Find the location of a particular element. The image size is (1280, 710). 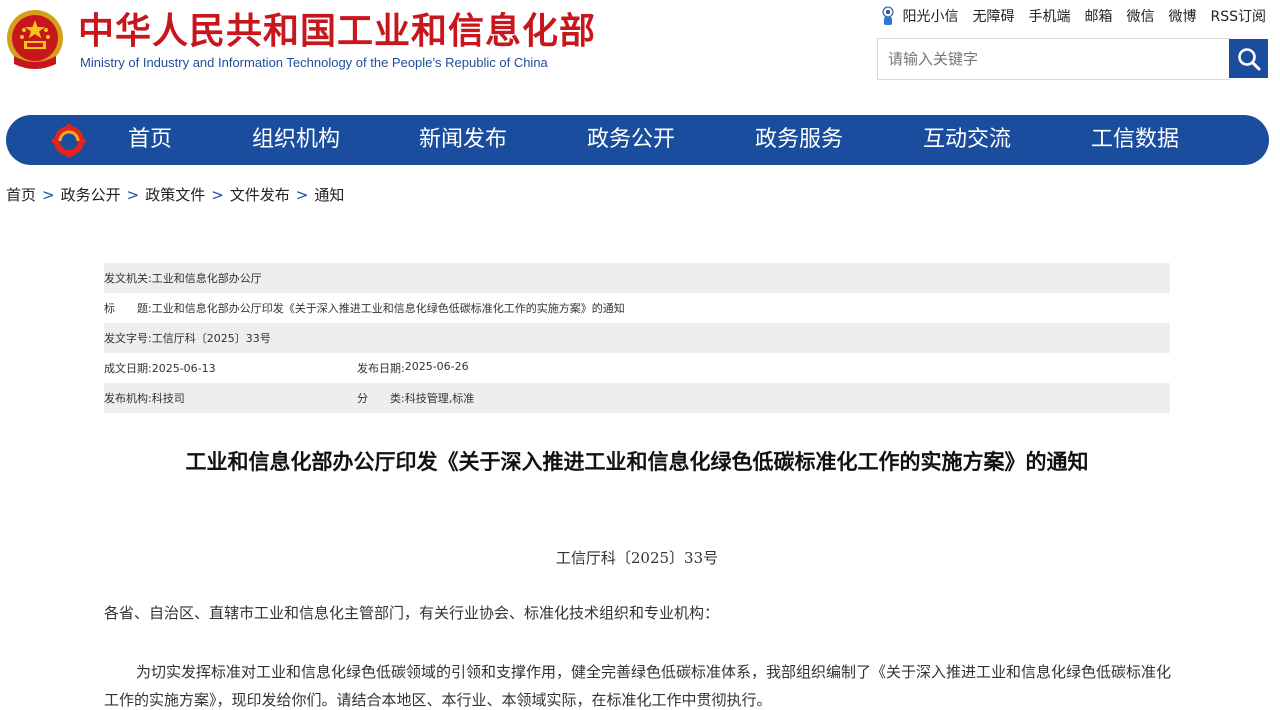

nav-item-interaction: 互动交流 is located at coordinates (967, 140).